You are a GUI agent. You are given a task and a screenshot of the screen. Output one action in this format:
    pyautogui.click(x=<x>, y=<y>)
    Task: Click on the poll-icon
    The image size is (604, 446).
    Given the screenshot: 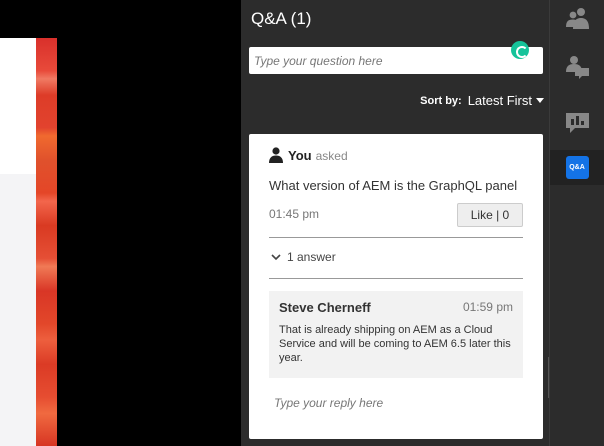 What is the action you would take?
    pyautogui.click(x=577, y=123)
    